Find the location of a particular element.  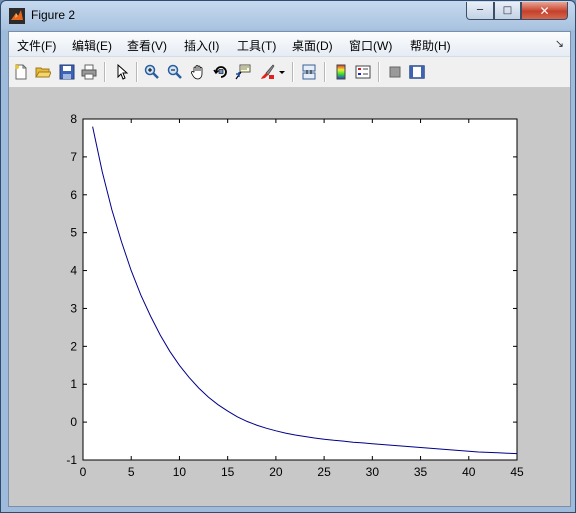

rotate-3d-icon is located at coordinates (220, 72).